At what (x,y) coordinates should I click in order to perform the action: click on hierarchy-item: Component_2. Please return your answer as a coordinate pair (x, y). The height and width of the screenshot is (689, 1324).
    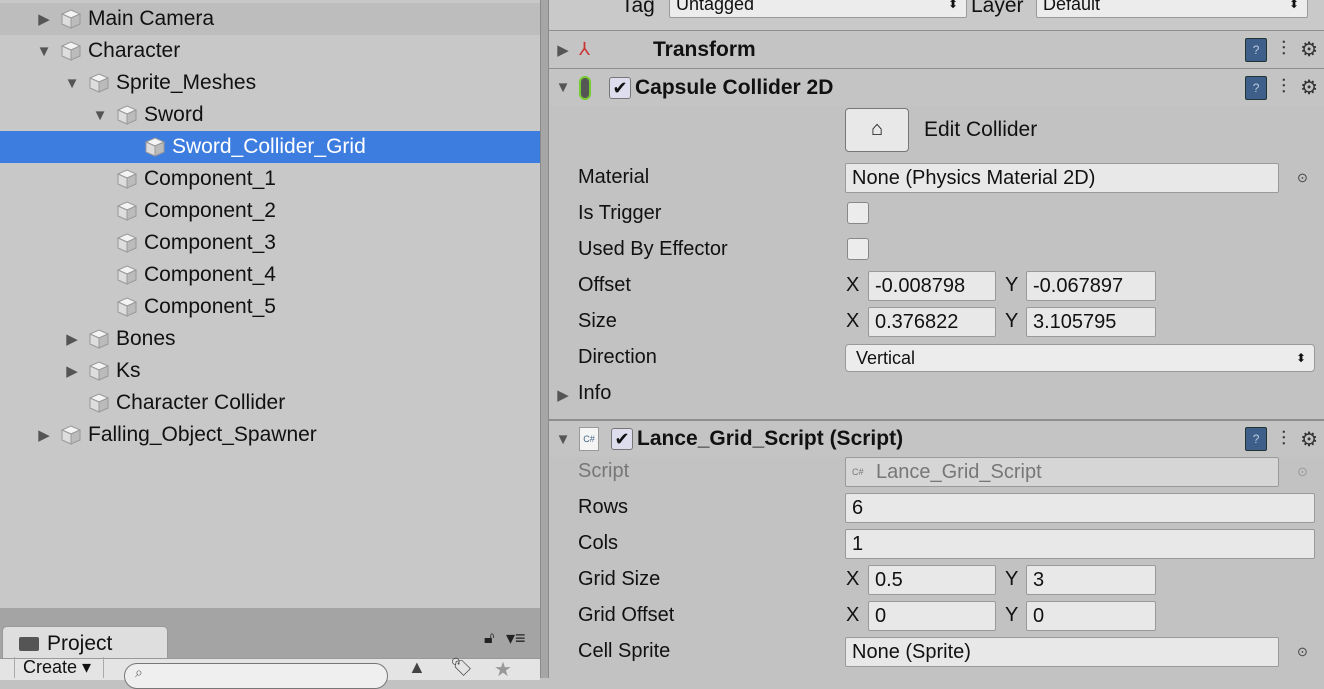
    Looking at the image, I should click on (270, 211).